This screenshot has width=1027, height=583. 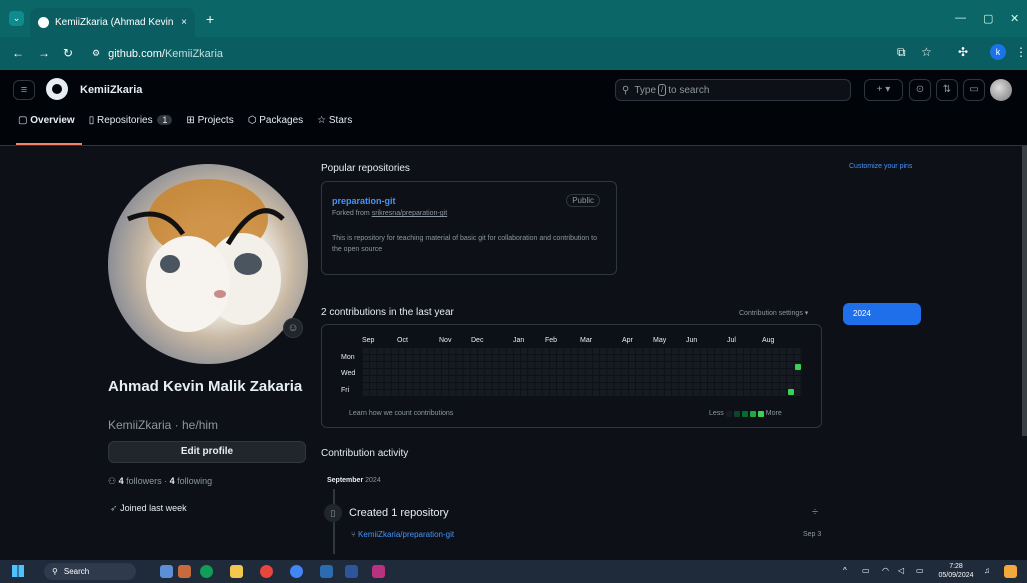 What do you see at coordinates (926, 52) in the screenshot?
I see `bookmark-star-icon: ☆` at bounding box center [926, 52].